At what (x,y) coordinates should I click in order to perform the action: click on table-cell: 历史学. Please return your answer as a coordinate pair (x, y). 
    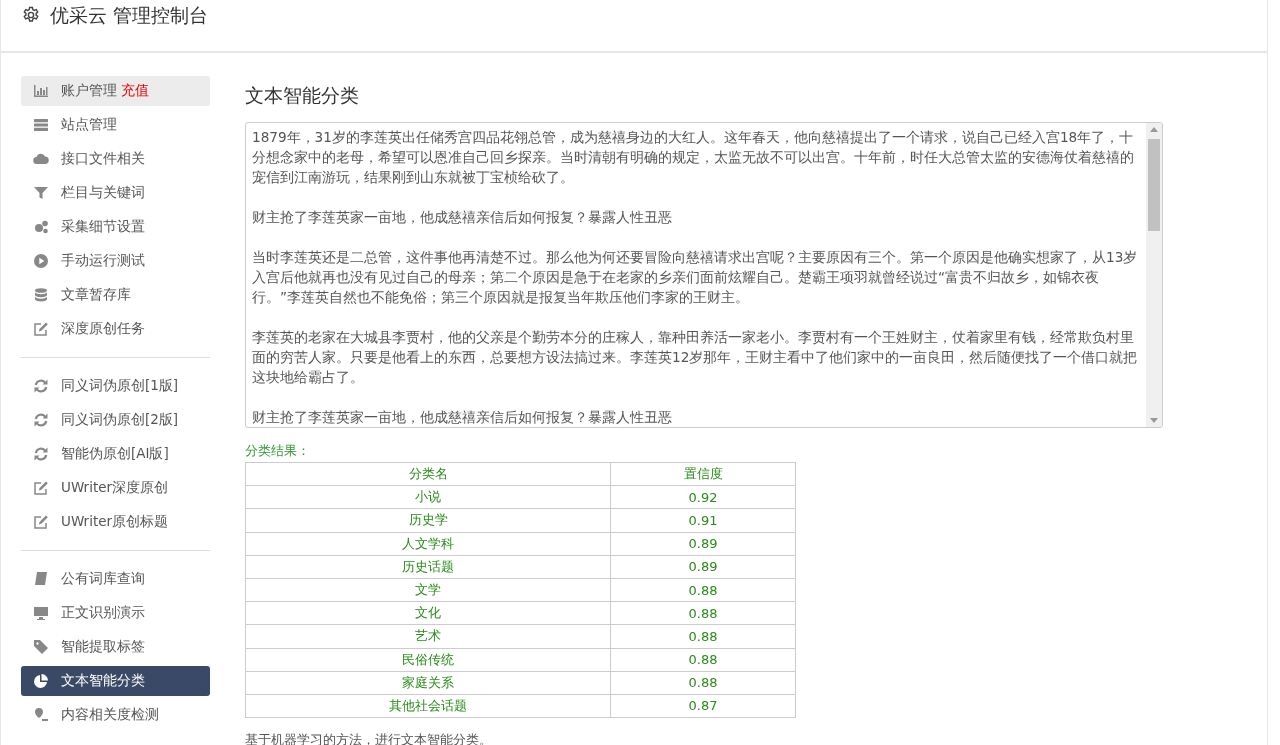
    Looking at the image, I should click on (428, 520).